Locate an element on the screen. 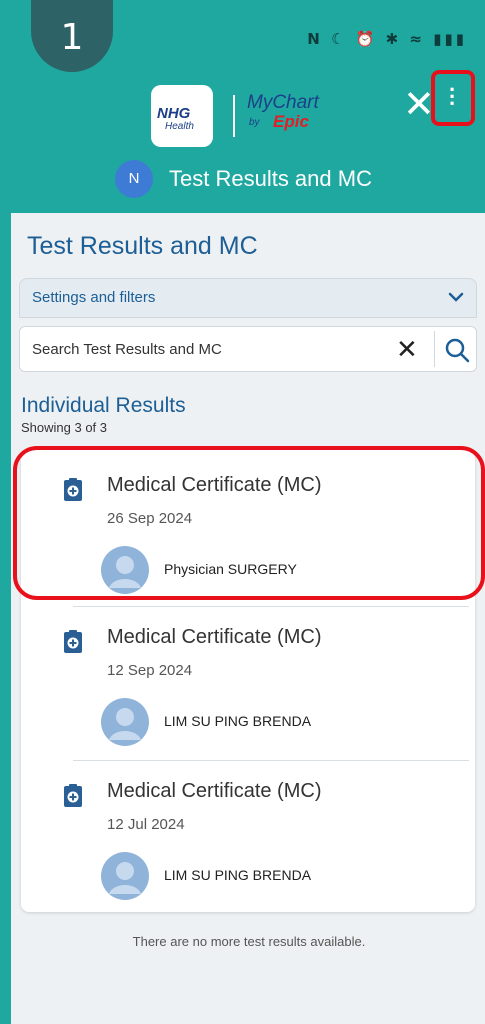 Image resolution: width=485 pixels, height=1024 pixels. search-icon is located at coordinates (457, 350).